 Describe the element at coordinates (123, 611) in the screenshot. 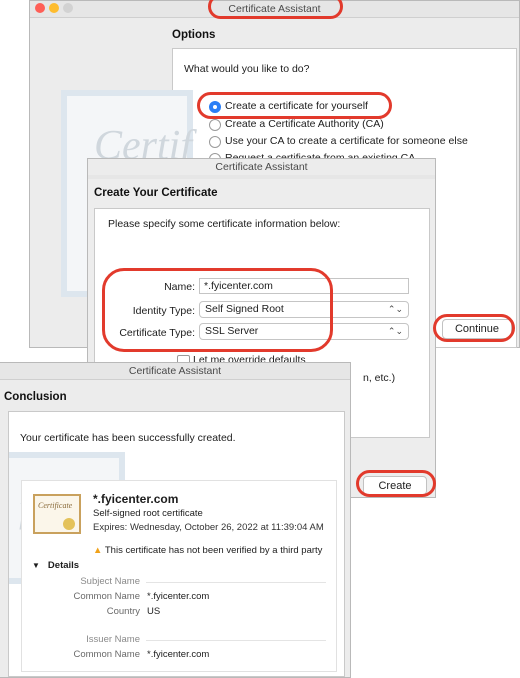

I see `country-label: Country` at that location.